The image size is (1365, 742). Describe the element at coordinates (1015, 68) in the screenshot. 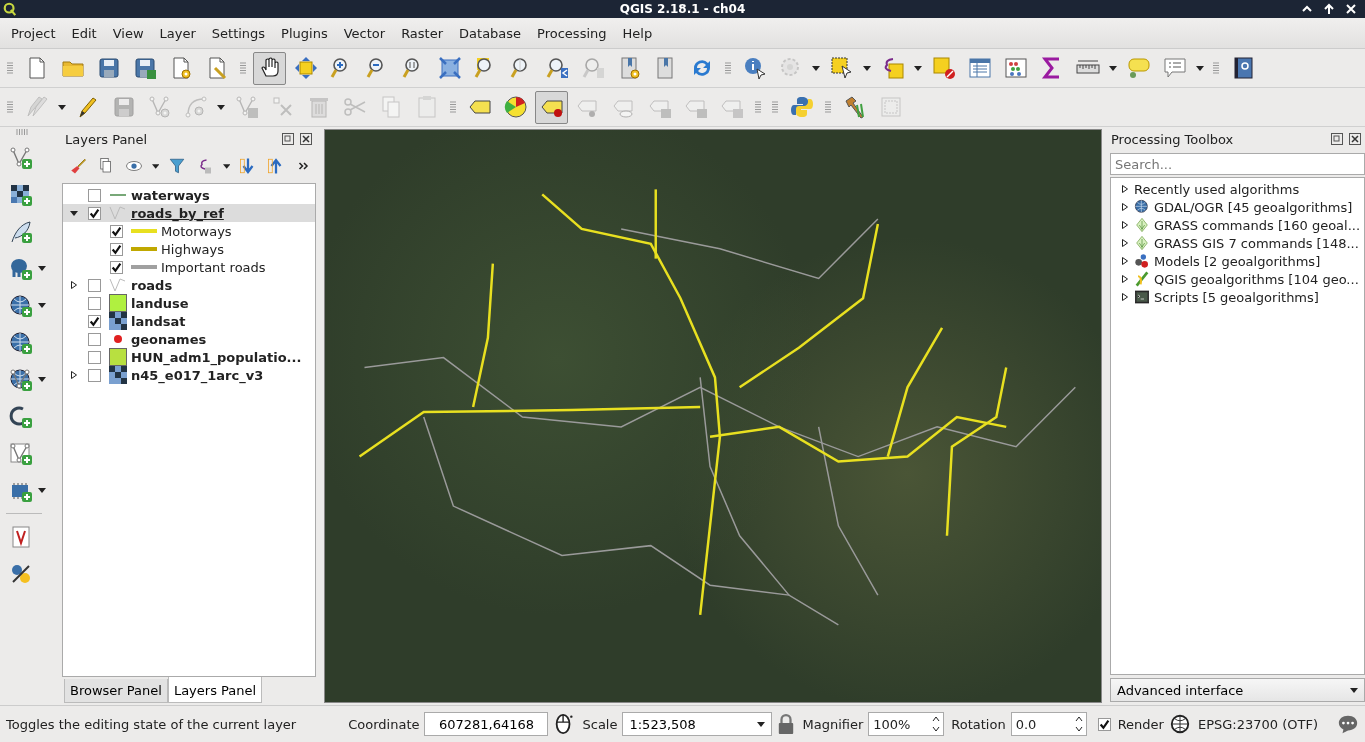

I see `abacus-icon` at that location.